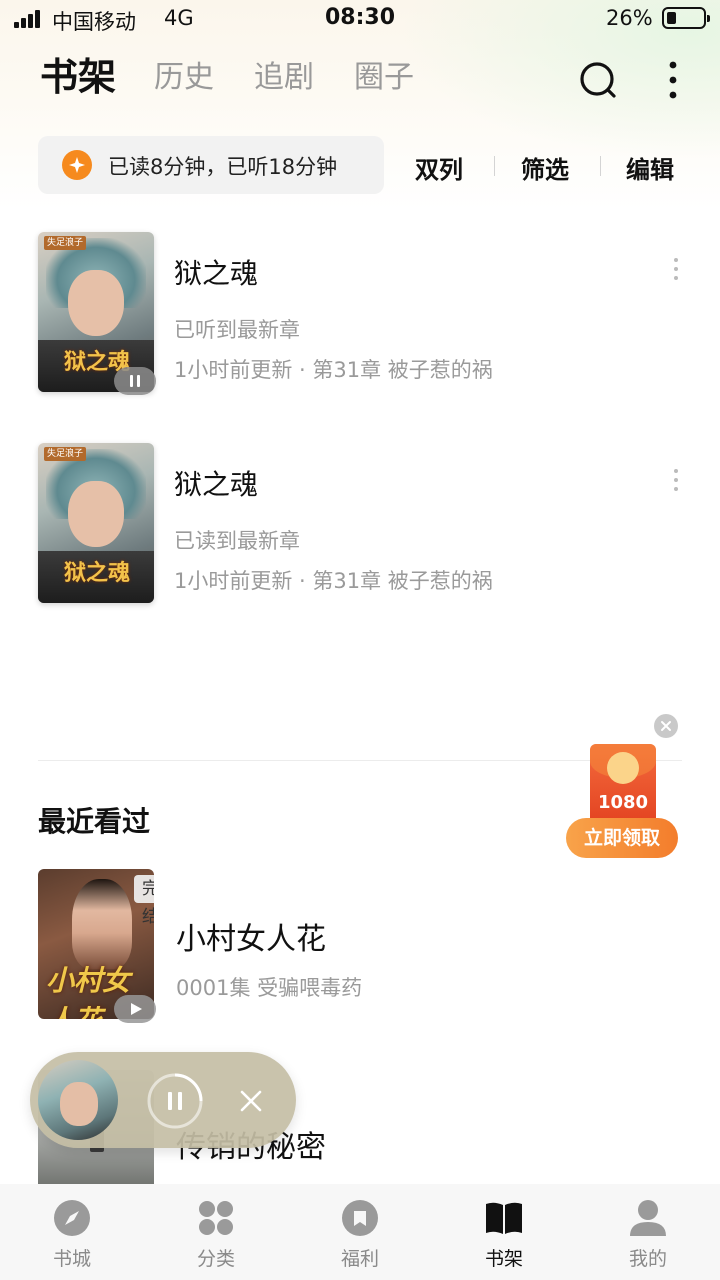 This screenshot has height=1280, width=720. What do you see at coordinates (72, 1218) in the screenshot?
I see `compass-icon` at bounding box center [72, 1218].